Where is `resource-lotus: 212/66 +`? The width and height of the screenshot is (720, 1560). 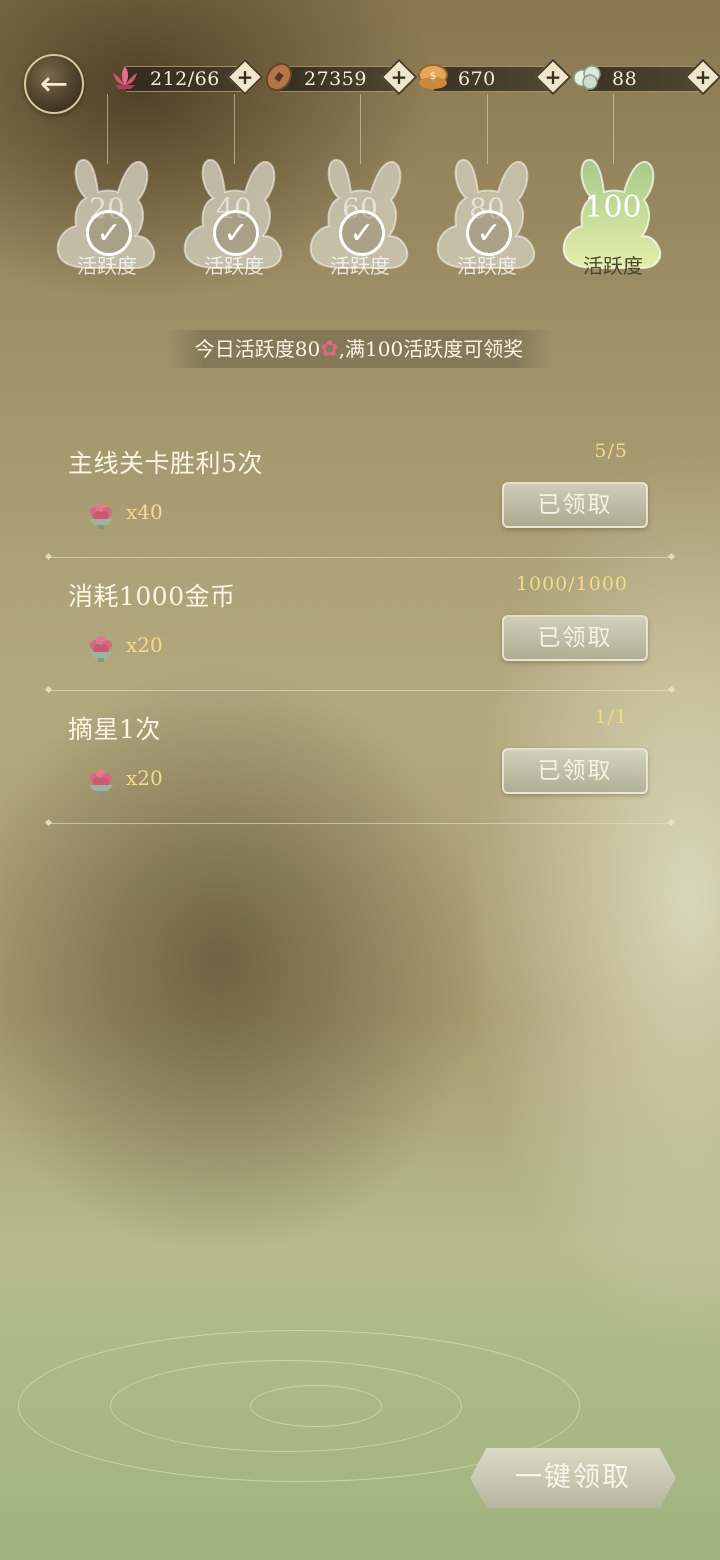
resource-lotus: 212/66 + is located at coordinates (186, 77).